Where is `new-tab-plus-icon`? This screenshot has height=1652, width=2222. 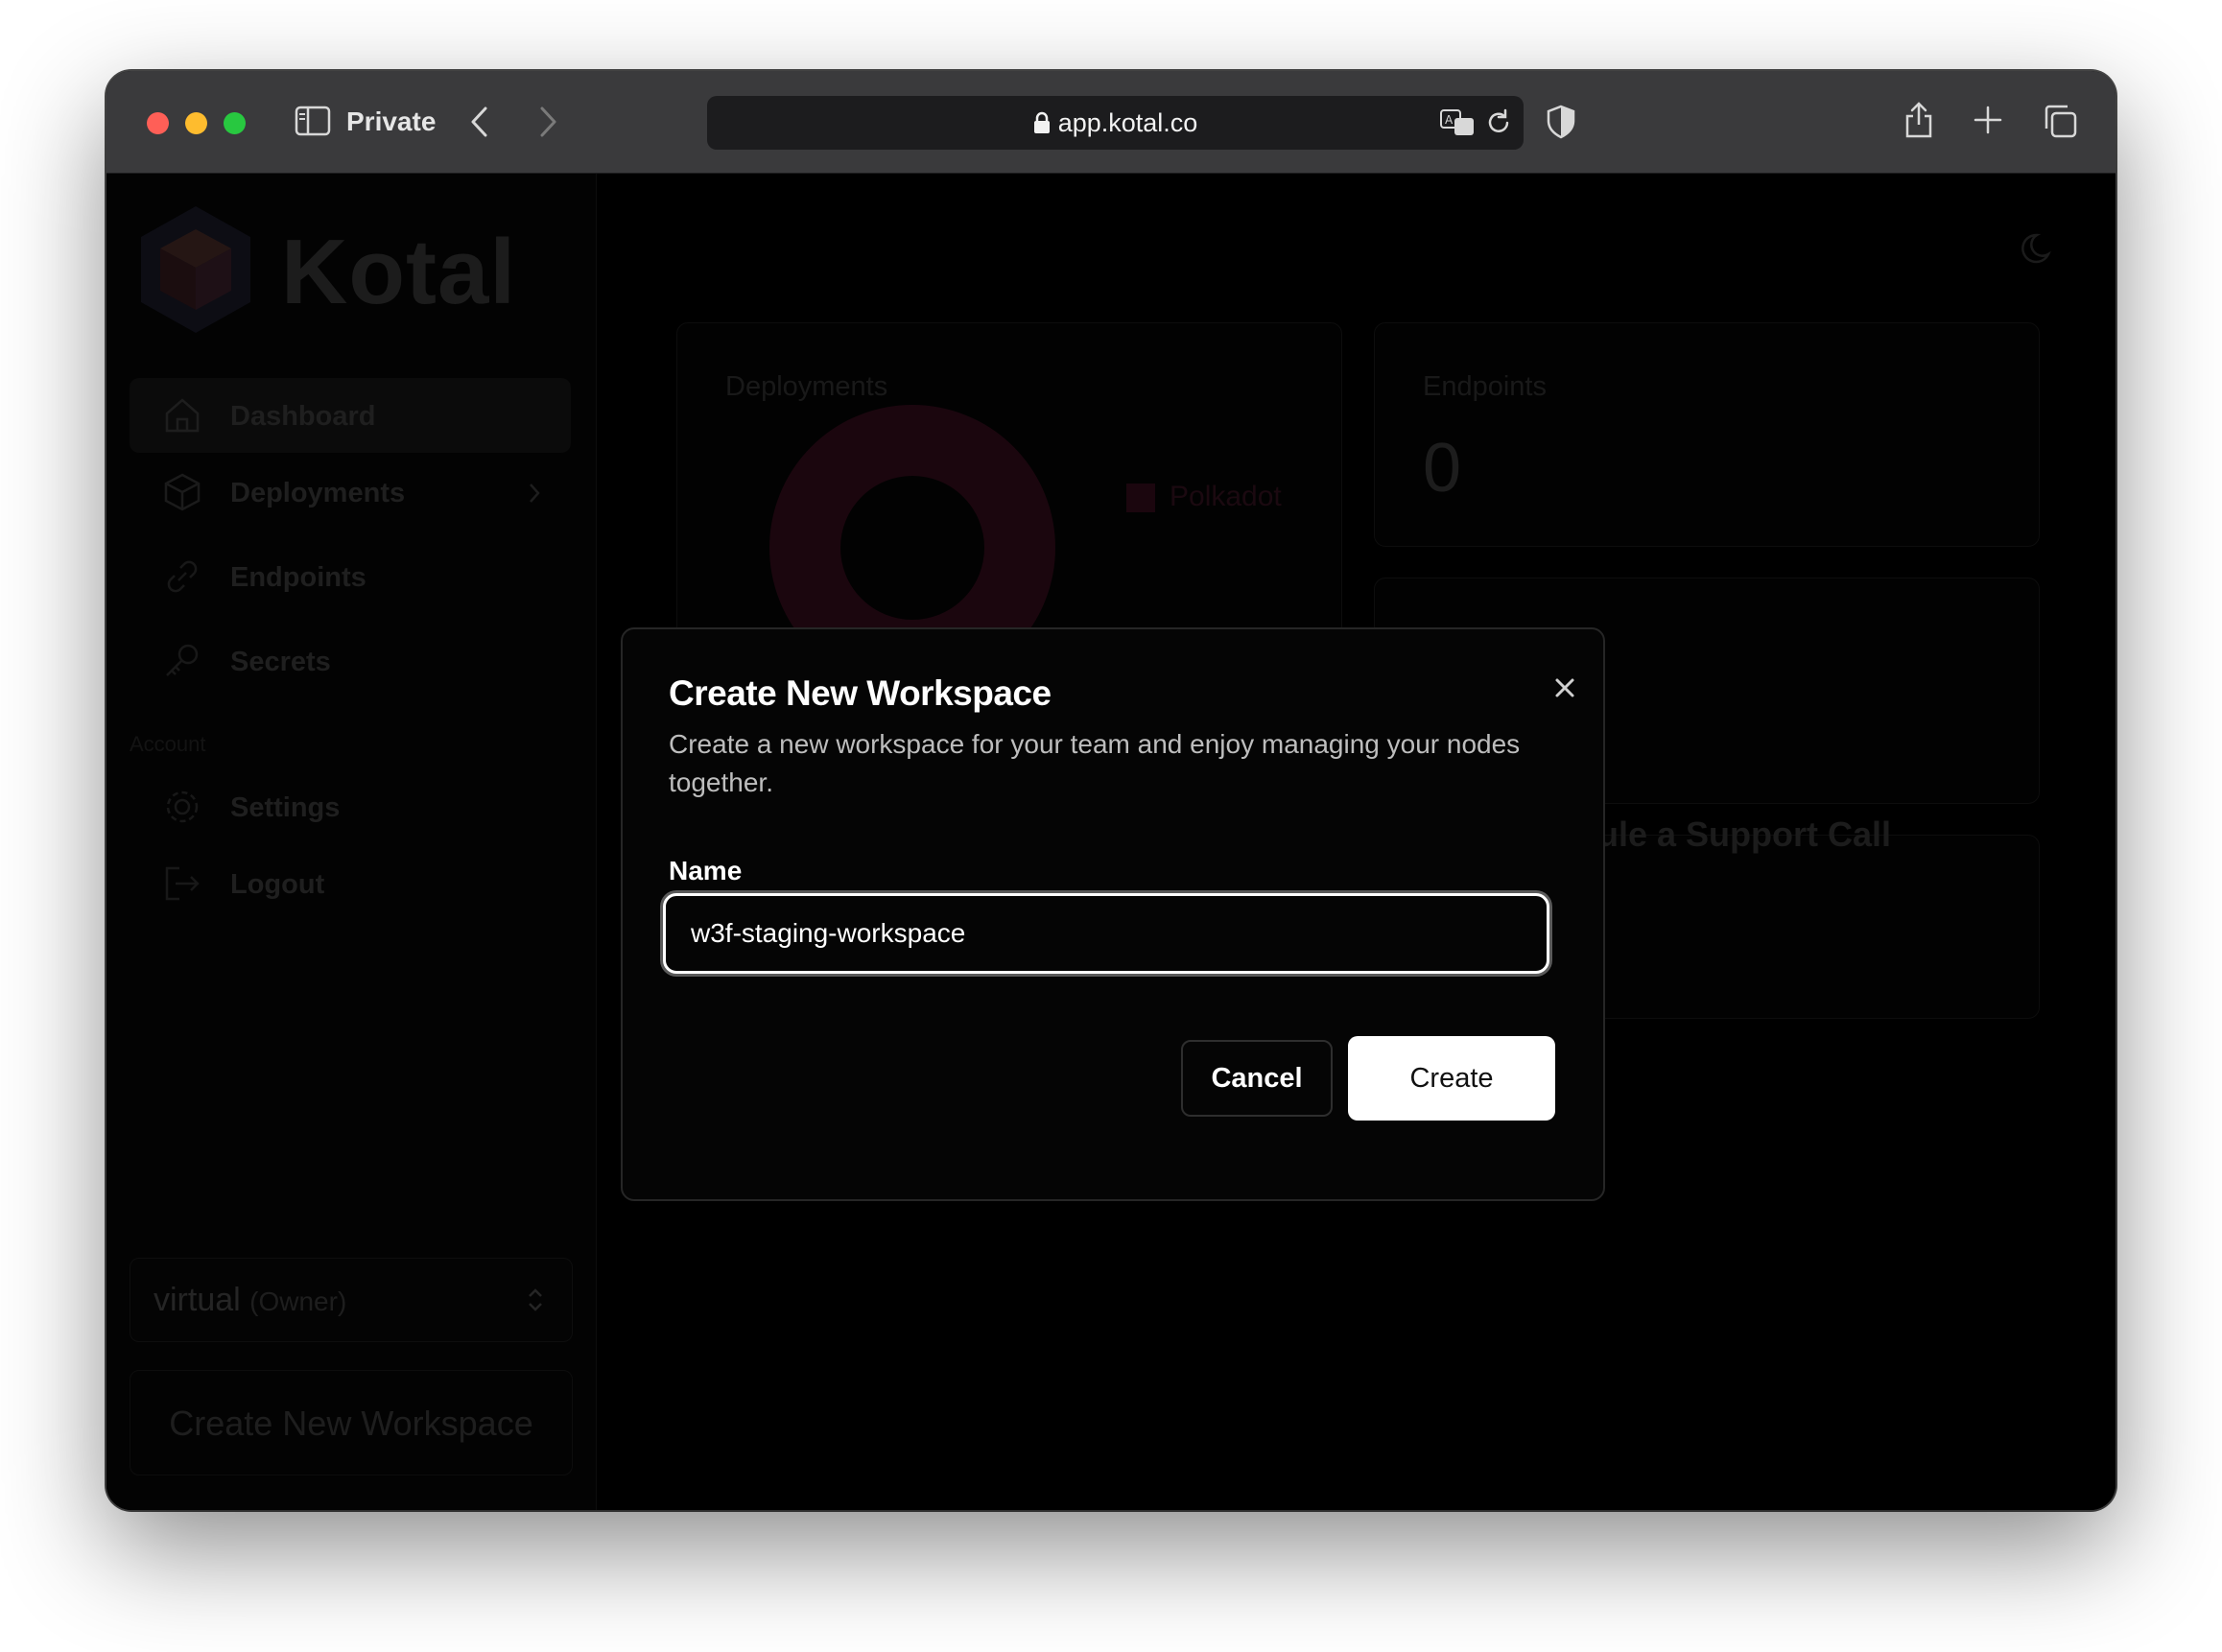
new-tab-plus-icon is located at coordinates (1988, 120).